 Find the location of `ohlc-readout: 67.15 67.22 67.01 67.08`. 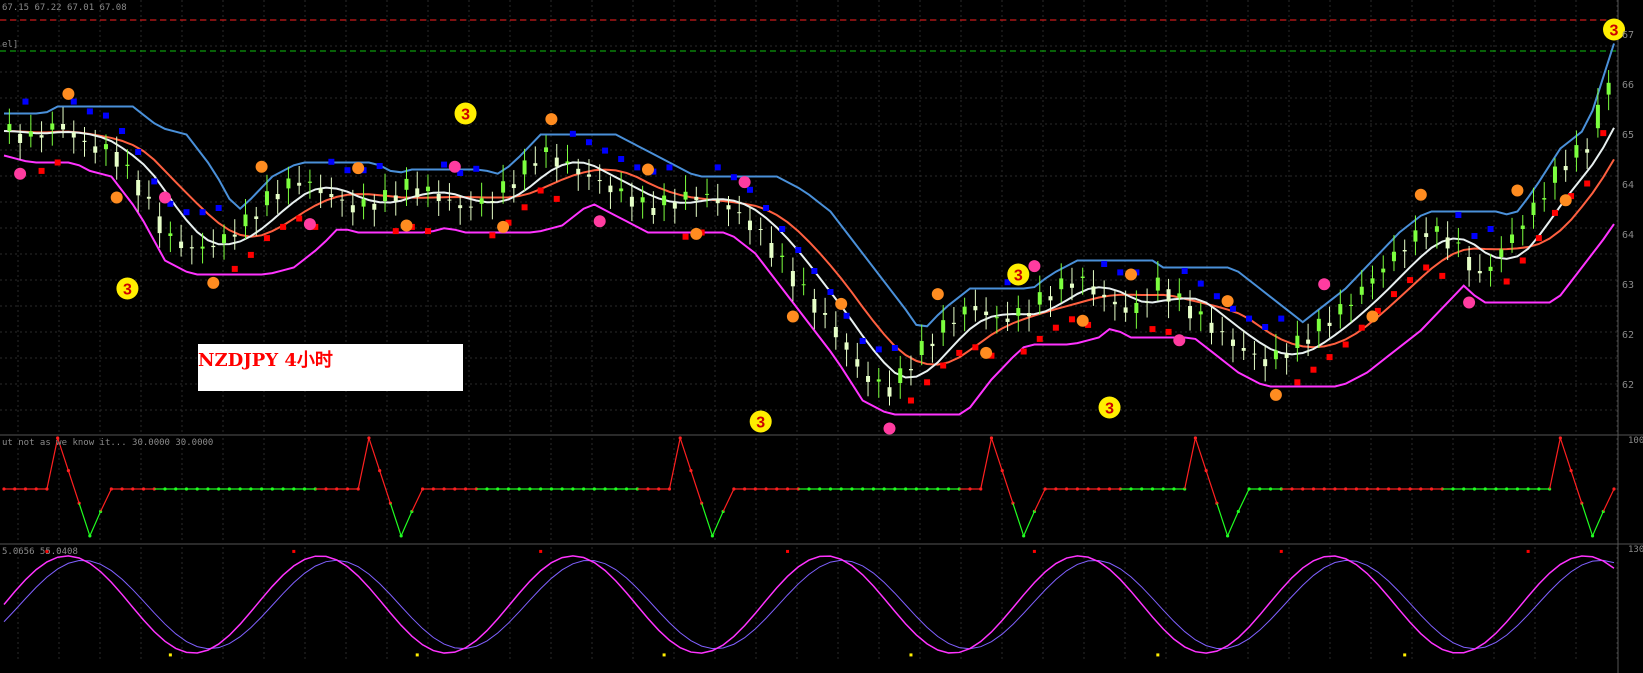

ohlc-readout: 67.15 67.22 67.01 67.08 is located at coordinates (64, 8).